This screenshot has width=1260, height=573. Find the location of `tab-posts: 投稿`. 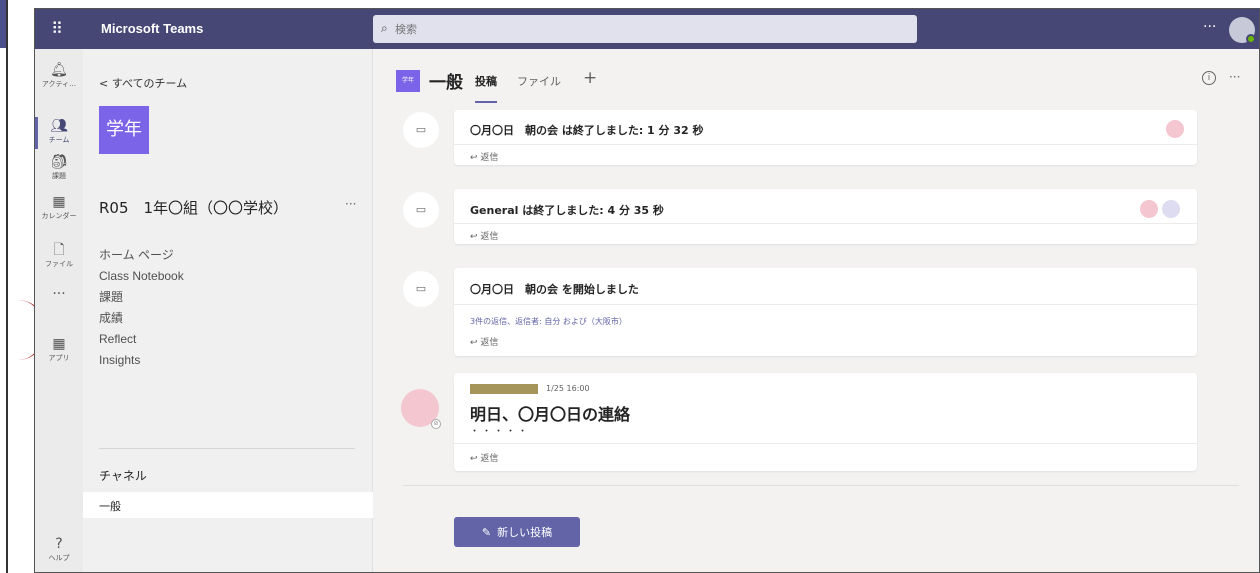

tab-posts: 投稿 is located at coordinates (486, 88).